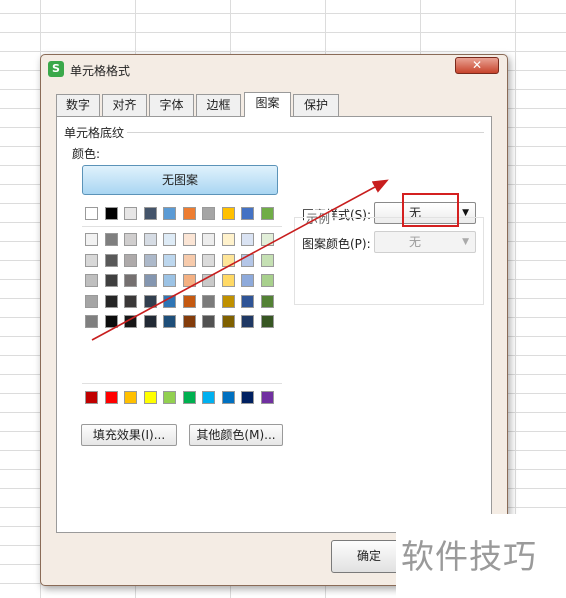  What do you see at coordinates (267, 104) in the screenshot?
I see `tab-pattern: 图案` at bounding box center [267, 104].